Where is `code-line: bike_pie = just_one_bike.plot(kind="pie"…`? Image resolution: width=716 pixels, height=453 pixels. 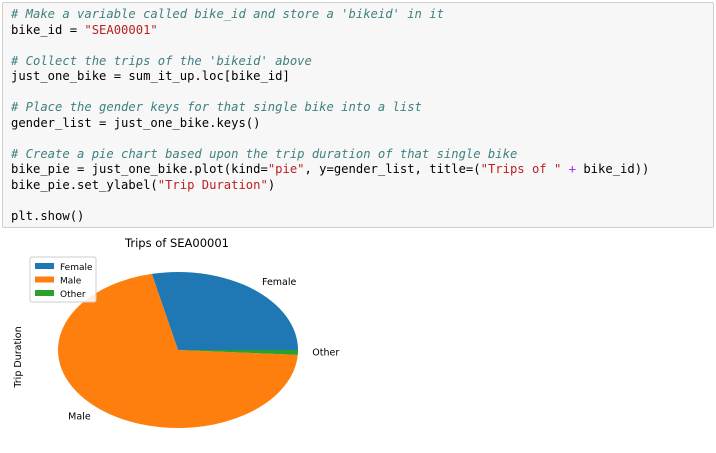
code-line: bike_pie = just_one_bike.plot(kind="pie"… is located at coordinates (330, 170).